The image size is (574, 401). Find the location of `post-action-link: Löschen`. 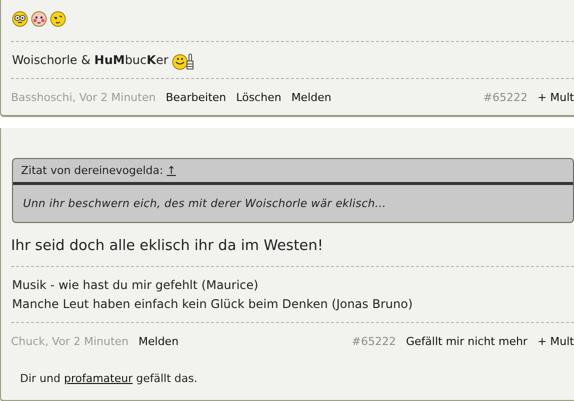

post-action-link: Löschen is located at coordinates (259, 97).